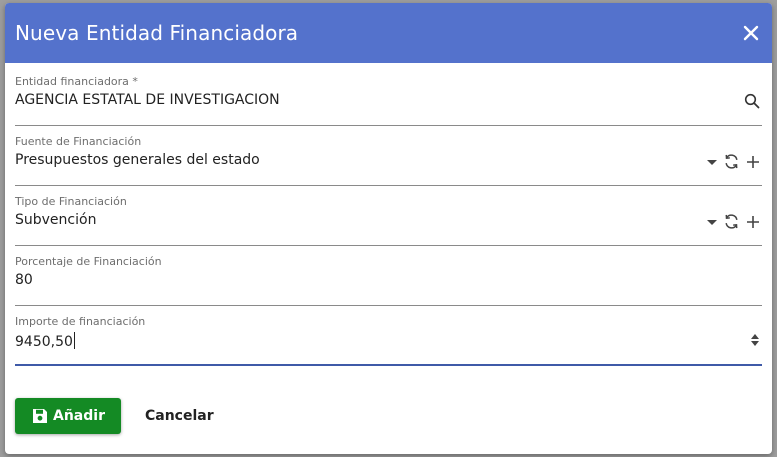 Image resolution: width=777 pixels, height=457 pixels. What do you see at coordinates (71, 201) in the screenshot?
I see `tipo-financiacion-label: Tipo de Financiación` at bounding box center [71, 201].